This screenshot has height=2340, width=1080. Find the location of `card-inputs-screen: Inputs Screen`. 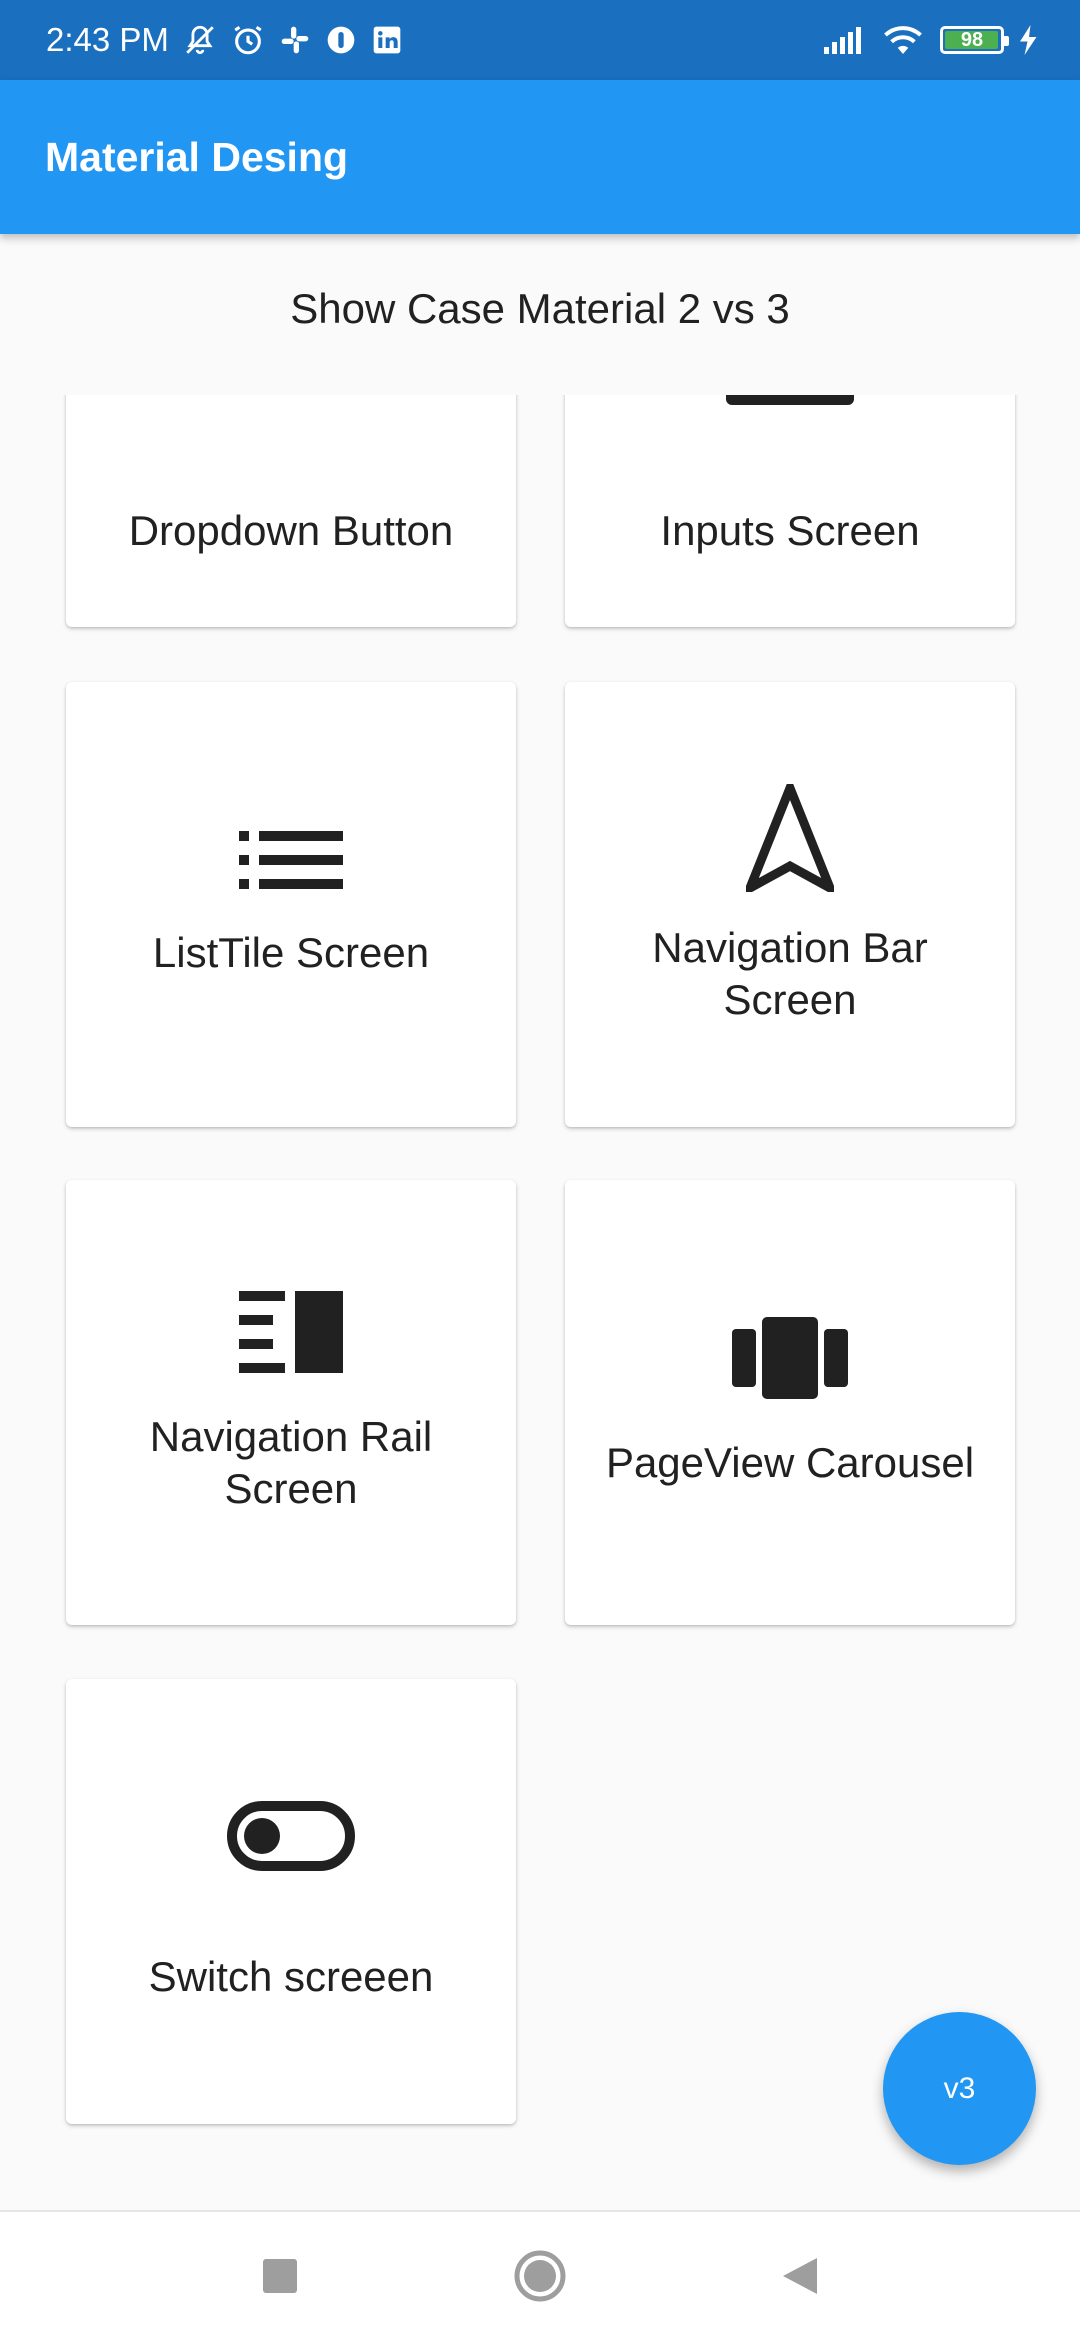

card-inputs-screen: Inputs Screen is located at coordinates (790, 511).